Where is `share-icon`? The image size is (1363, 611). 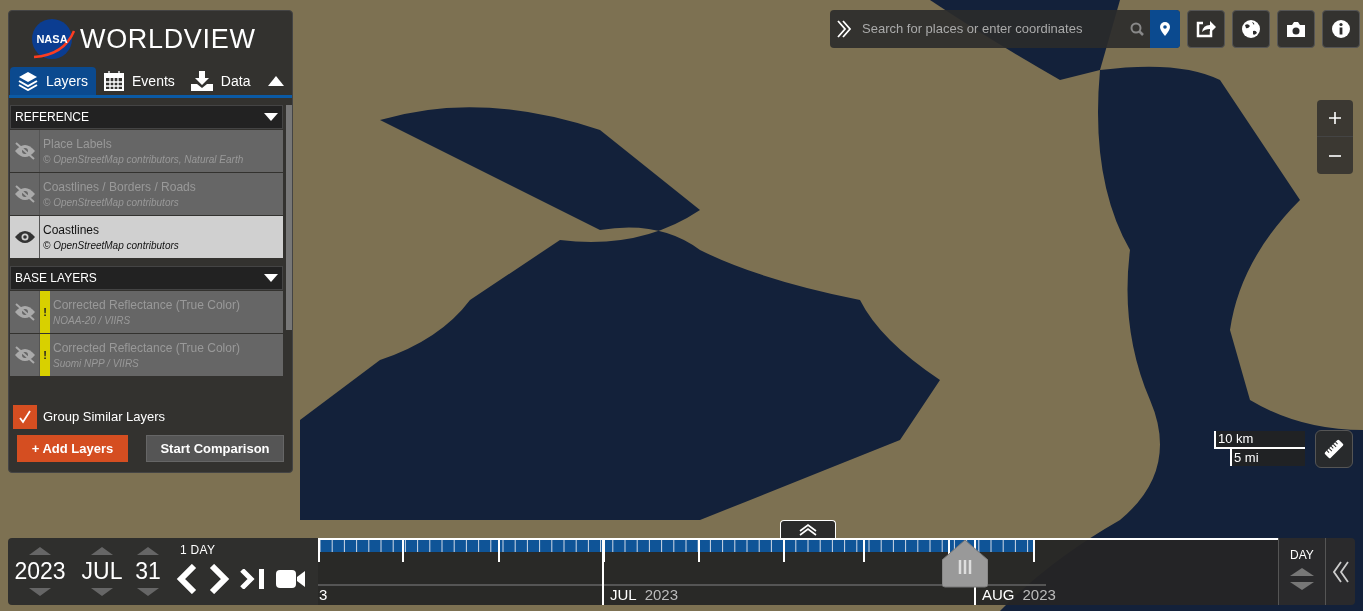 share-icon is located at coordinates (1206, 29).